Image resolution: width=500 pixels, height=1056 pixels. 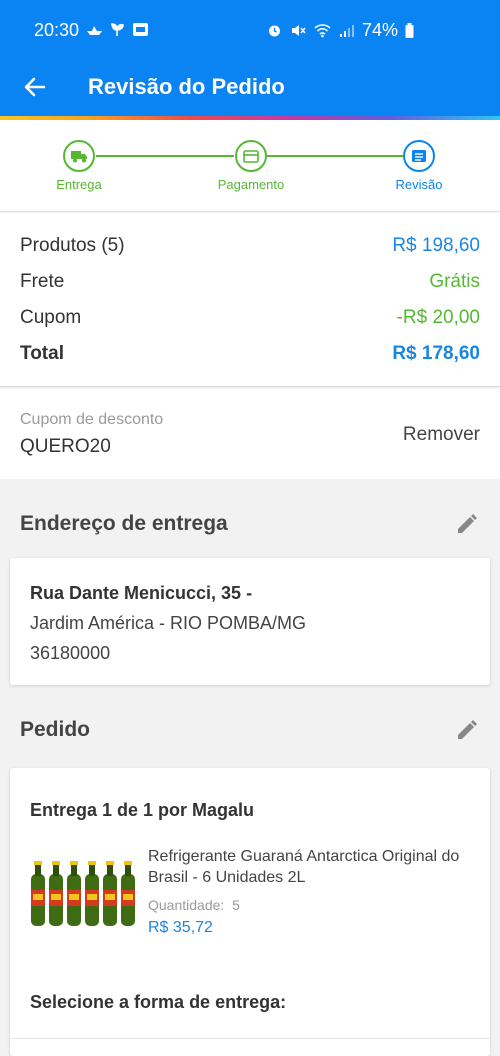 I want to click on address-neighborhood: Jardim América - RIO POMBA/MG, so click(x=168, y=623).